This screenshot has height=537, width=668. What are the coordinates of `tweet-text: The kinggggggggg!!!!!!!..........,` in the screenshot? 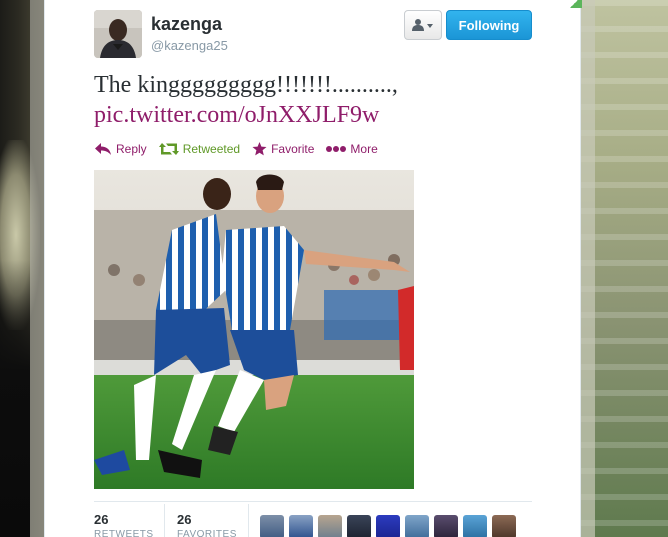 It's located at (246, 85).